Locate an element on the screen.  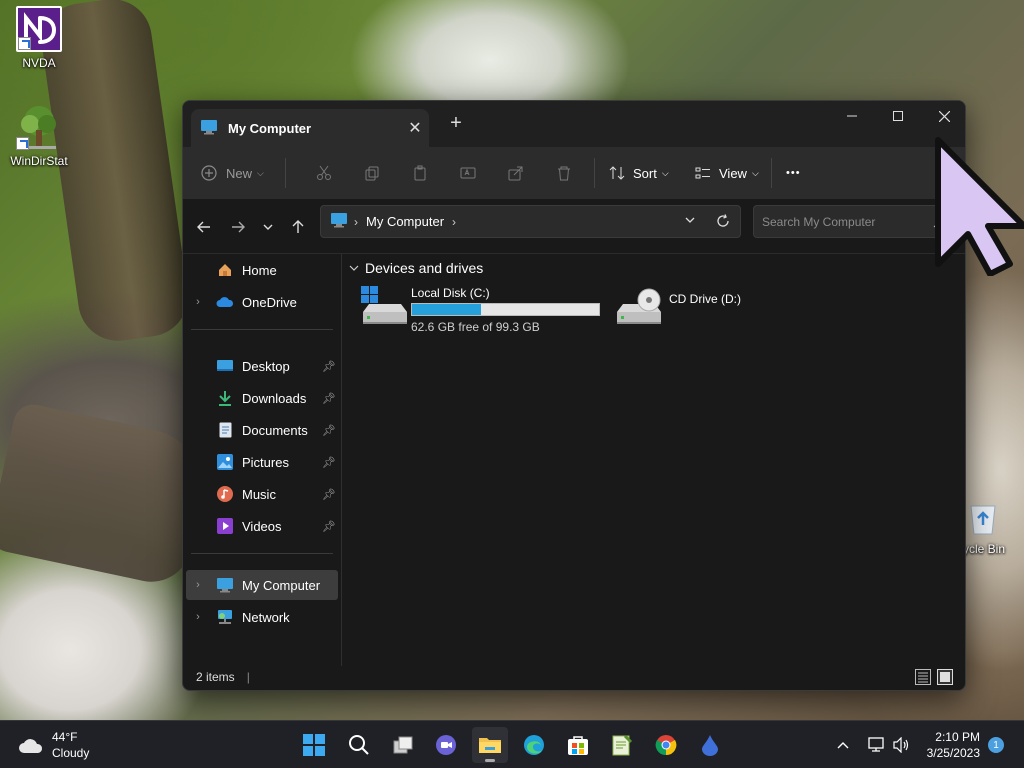
volume-button is located at coordinates (901, 744).